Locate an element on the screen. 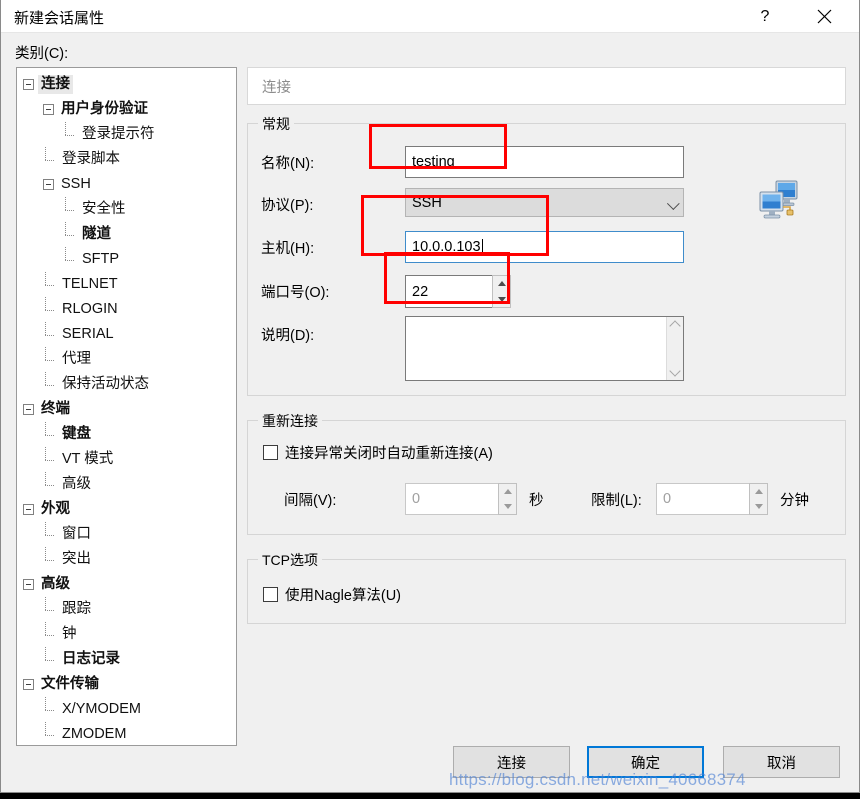 The image size is (860, 799). description-scrollbar is located at coordinates (674, 348).